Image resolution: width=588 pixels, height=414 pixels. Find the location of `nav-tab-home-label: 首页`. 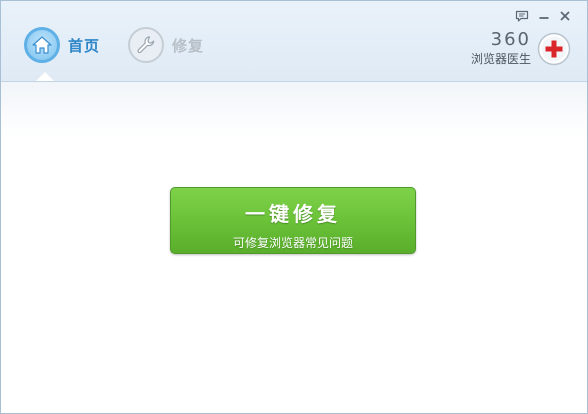

nav-tab-home-label: 首页 is located at coordinates (84, 45).